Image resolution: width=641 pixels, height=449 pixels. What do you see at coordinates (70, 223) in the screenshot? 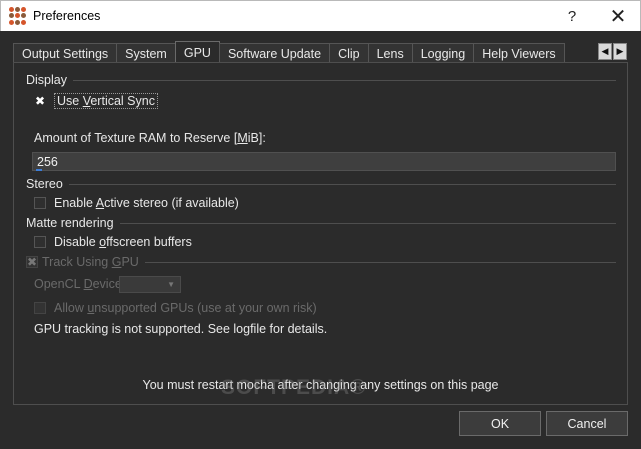
I see `section-matte-label: Matte rendering` at bounding box center [70, 223].